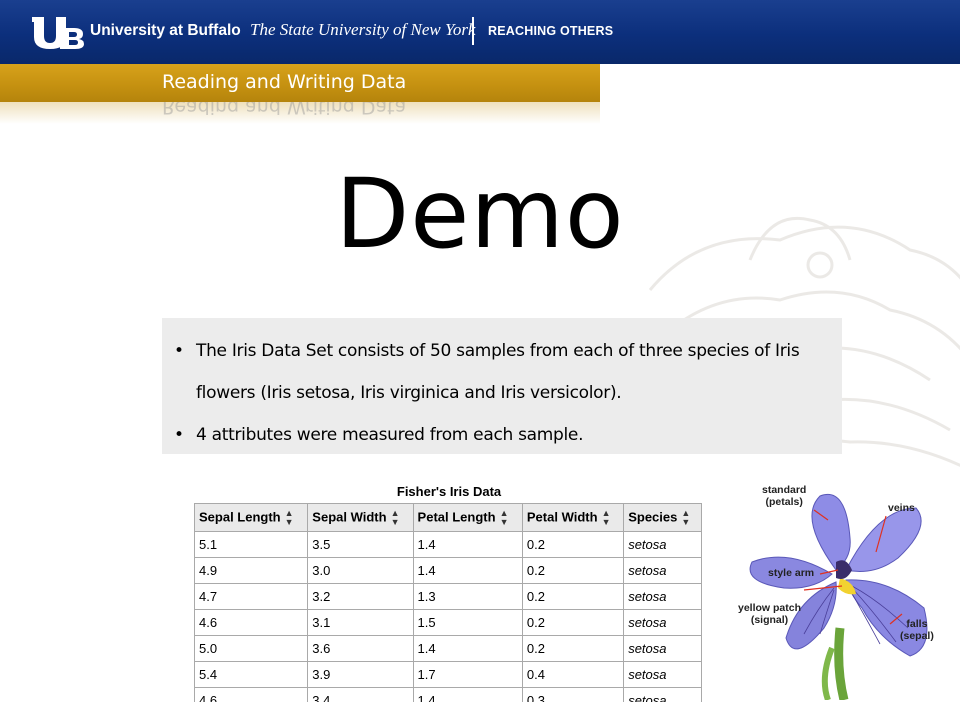 The width and height of the screenshot is (960, 720). I want to click on table-row: 5.4 3.9 1.7 0.4 setosa, so click(447, 674).